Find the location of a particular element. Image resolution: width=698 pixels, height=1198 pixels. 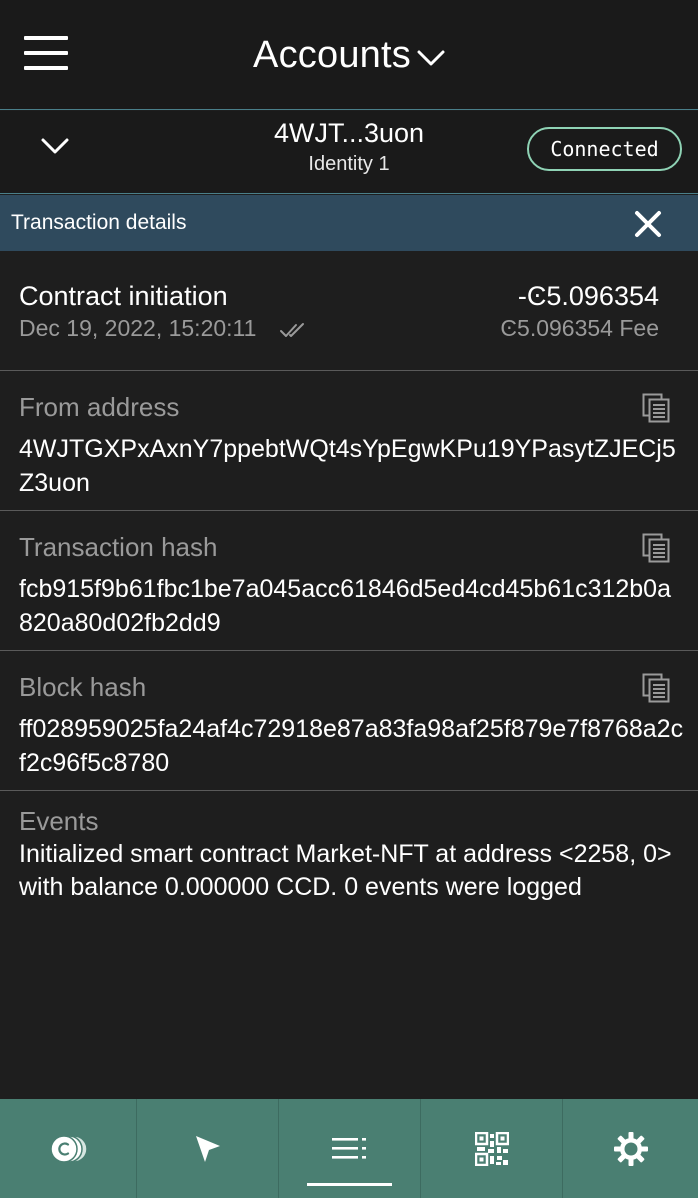

nav-settings is located at coordinates (630, 1148).